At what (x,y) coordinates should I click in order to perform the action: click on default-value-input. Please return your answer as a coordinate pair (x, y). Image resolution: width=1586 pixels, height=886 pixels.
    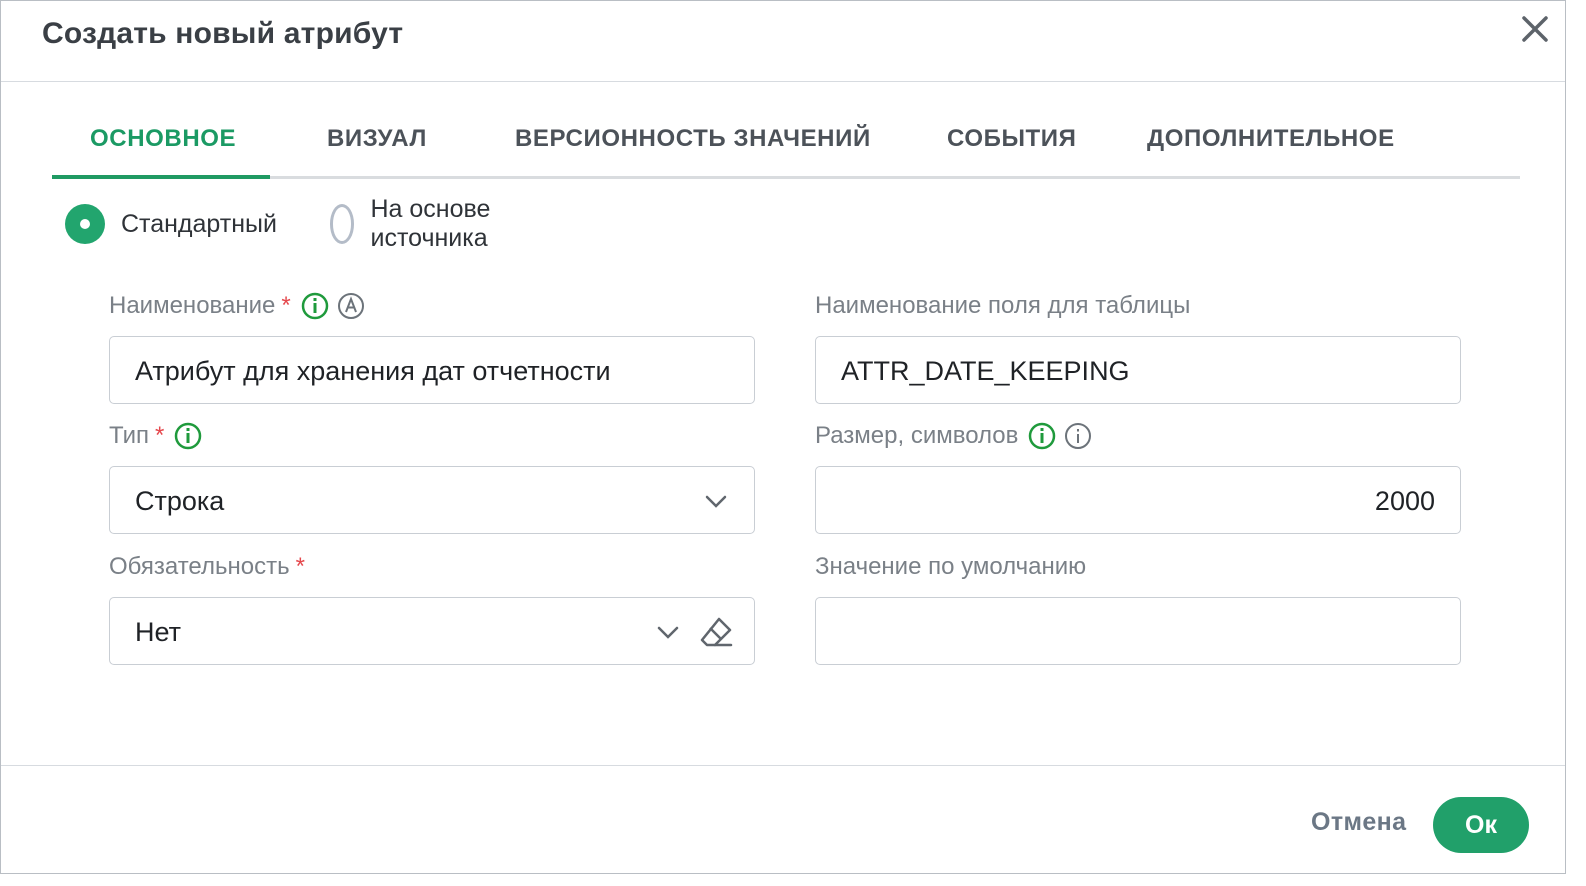
    Looking at the image, I should click on (1138, 631).